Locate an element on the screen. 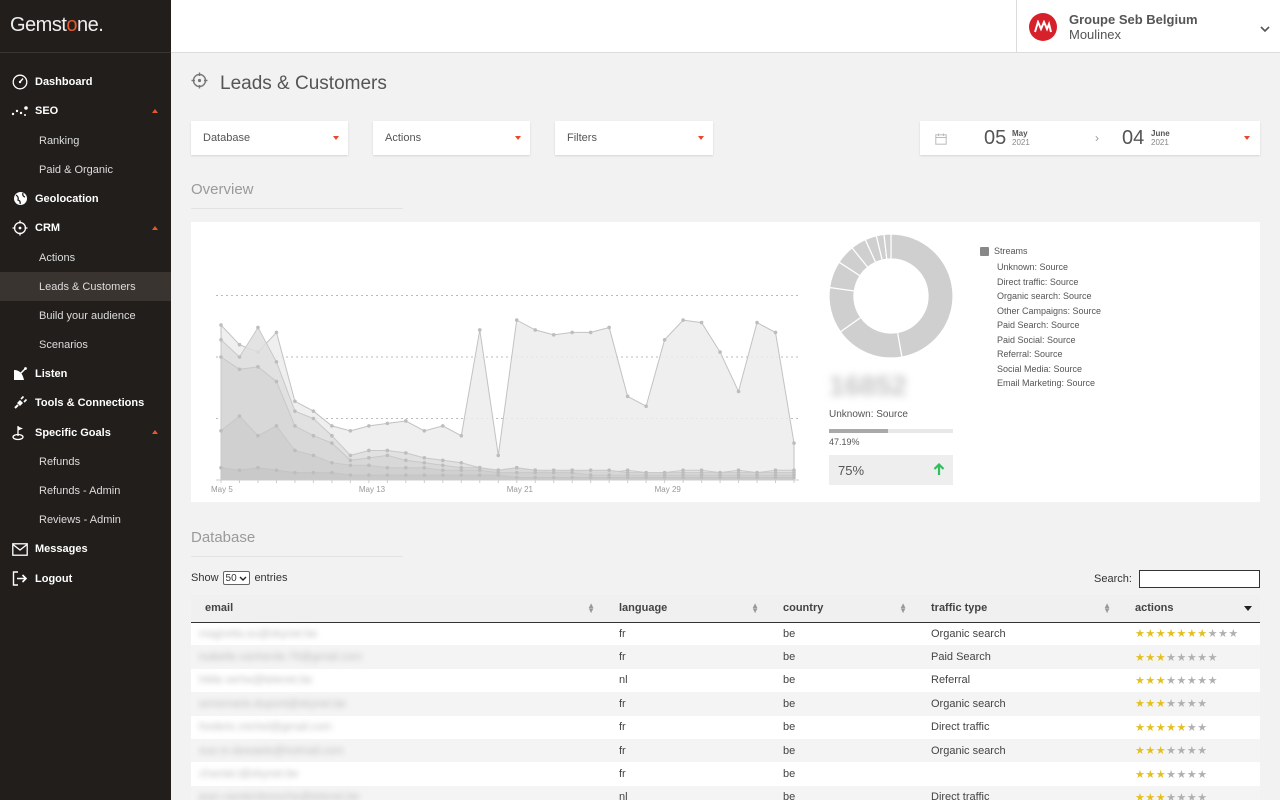 Image resolution: width=1280 pixels, height=800 pixels. gemstone-logo: Gemstone. is located at coordinates (85, 26).